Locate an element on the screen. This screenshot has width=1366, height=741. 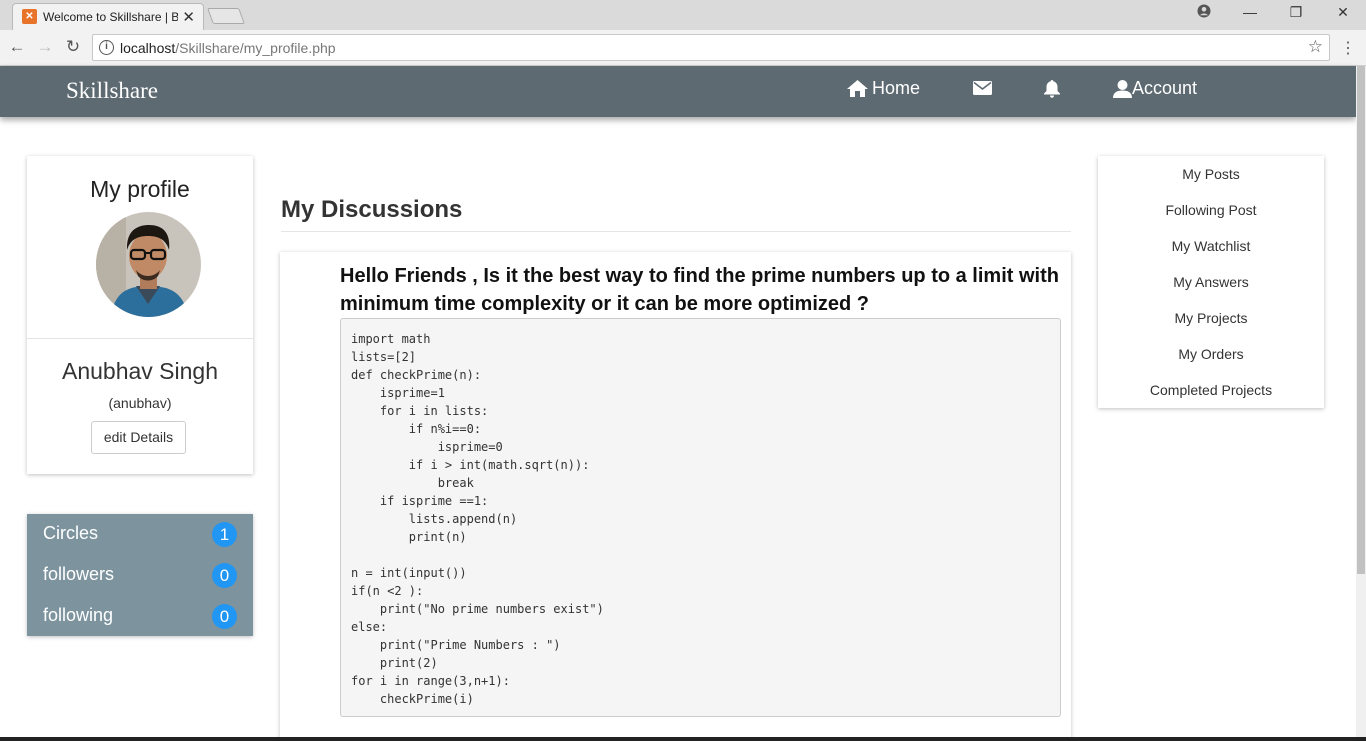
menu-my-projects: My Projects is located at coordinates (1211, 318).